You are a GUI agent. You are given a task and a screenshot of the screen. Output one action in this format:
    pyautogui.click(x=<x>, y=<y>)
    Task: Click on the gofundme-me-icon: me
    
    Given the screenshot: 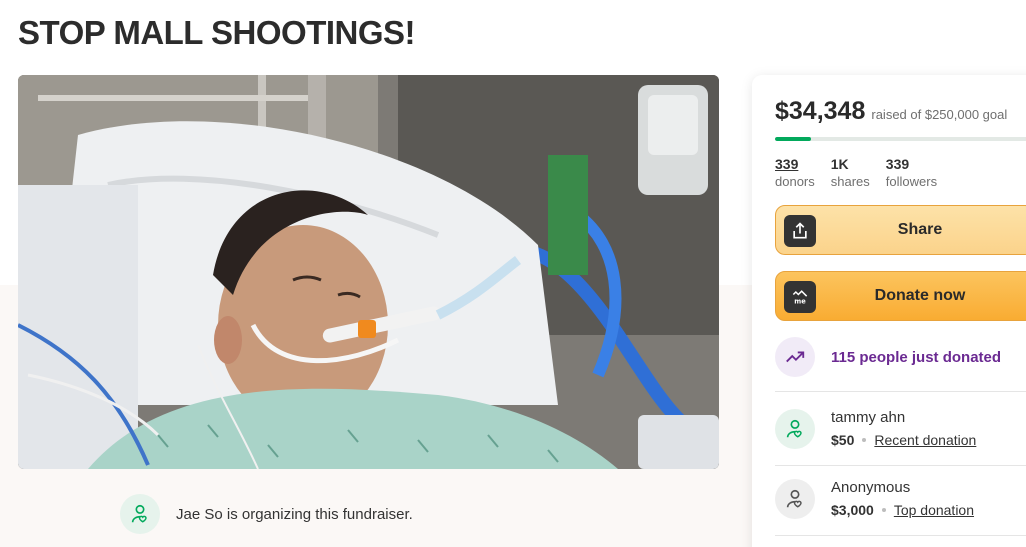 What is the action you would take?
    pyautogui.click(x=800, y=297)
    